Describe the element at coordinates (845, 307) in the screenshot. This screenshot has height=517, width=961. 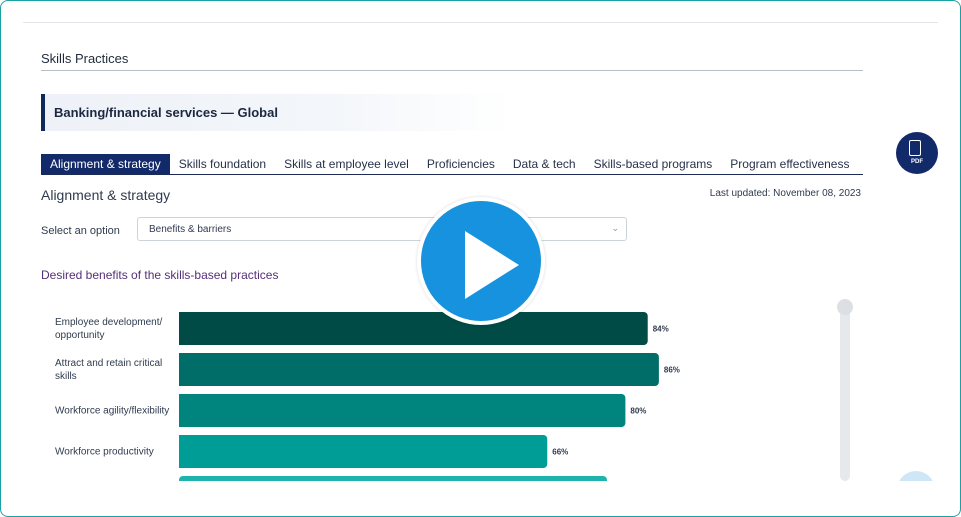
I see `scrollbar-thumb` at that location.